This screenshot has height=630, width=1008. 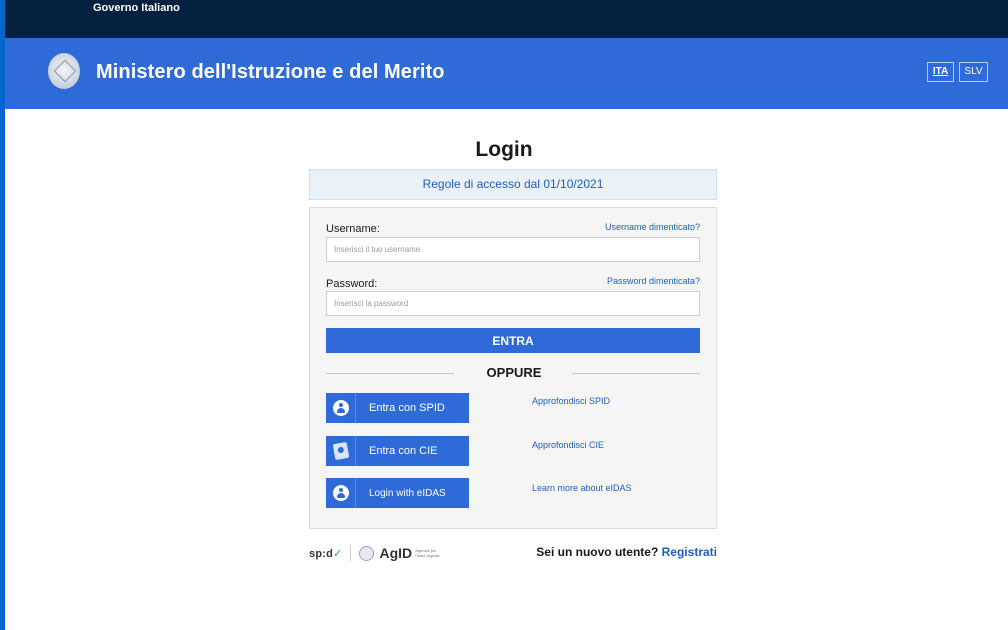 What do you see at coordinates (571, 401) in the screenshot?
I see `spid-info-link: Approfondisci SPID` at bounding box center [571, 401].